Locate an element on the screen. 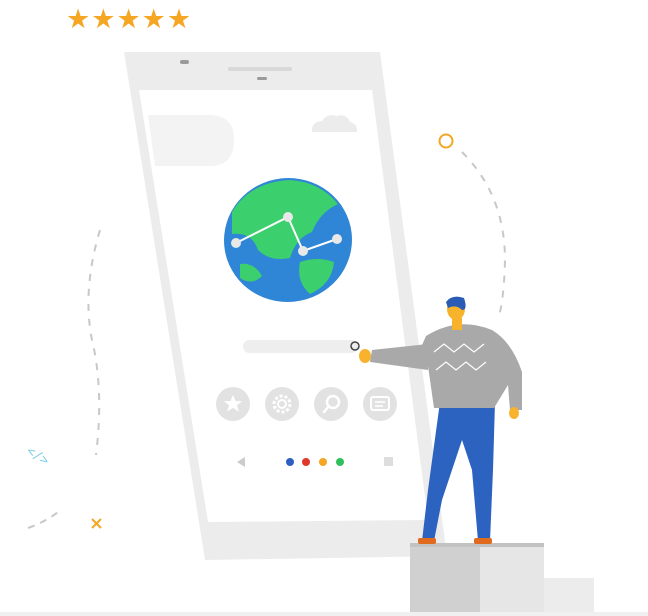 The image size is (648, 616). gear-app-icon is located at coordinates (282, 404).